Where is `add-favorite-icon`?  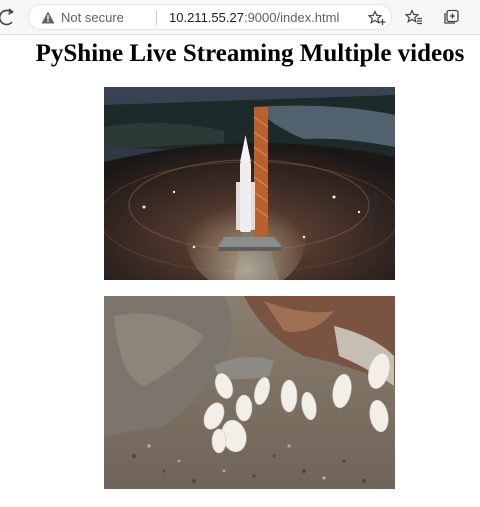
add-favorite-icon is located at coordinates (377, 18).